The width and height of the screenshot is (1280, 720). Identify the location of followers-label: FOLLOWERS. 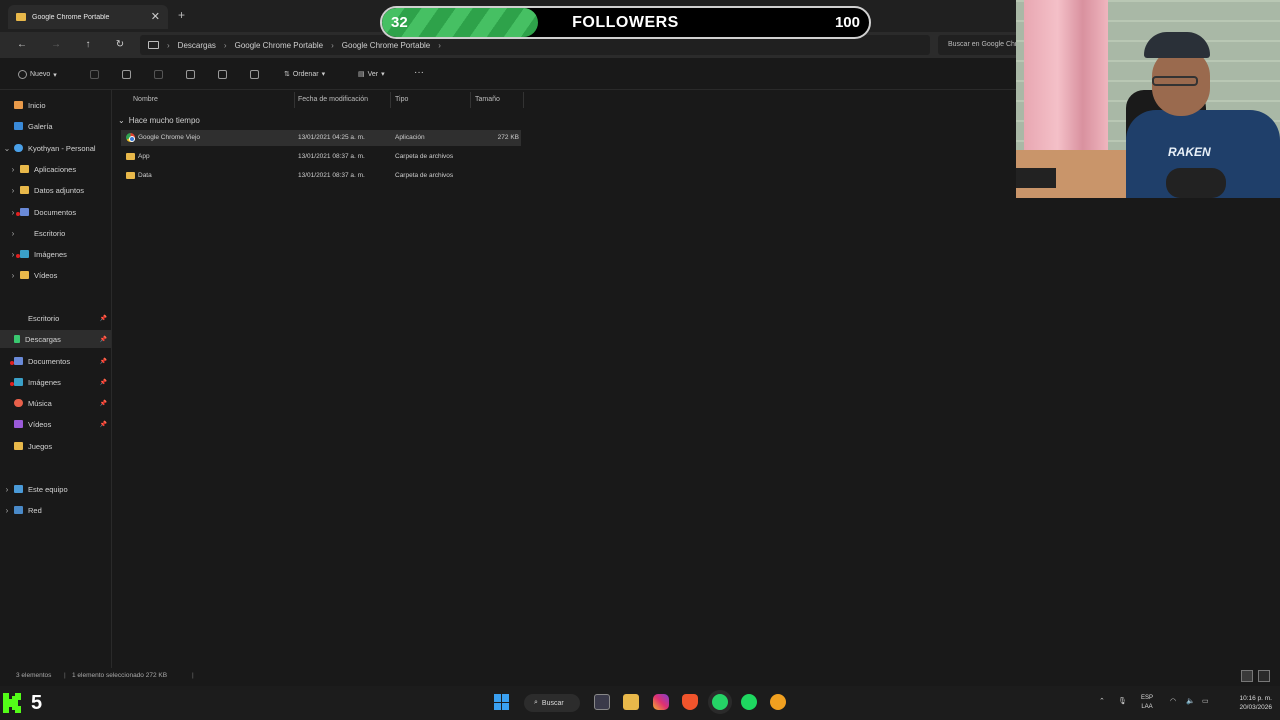
(625, 22).